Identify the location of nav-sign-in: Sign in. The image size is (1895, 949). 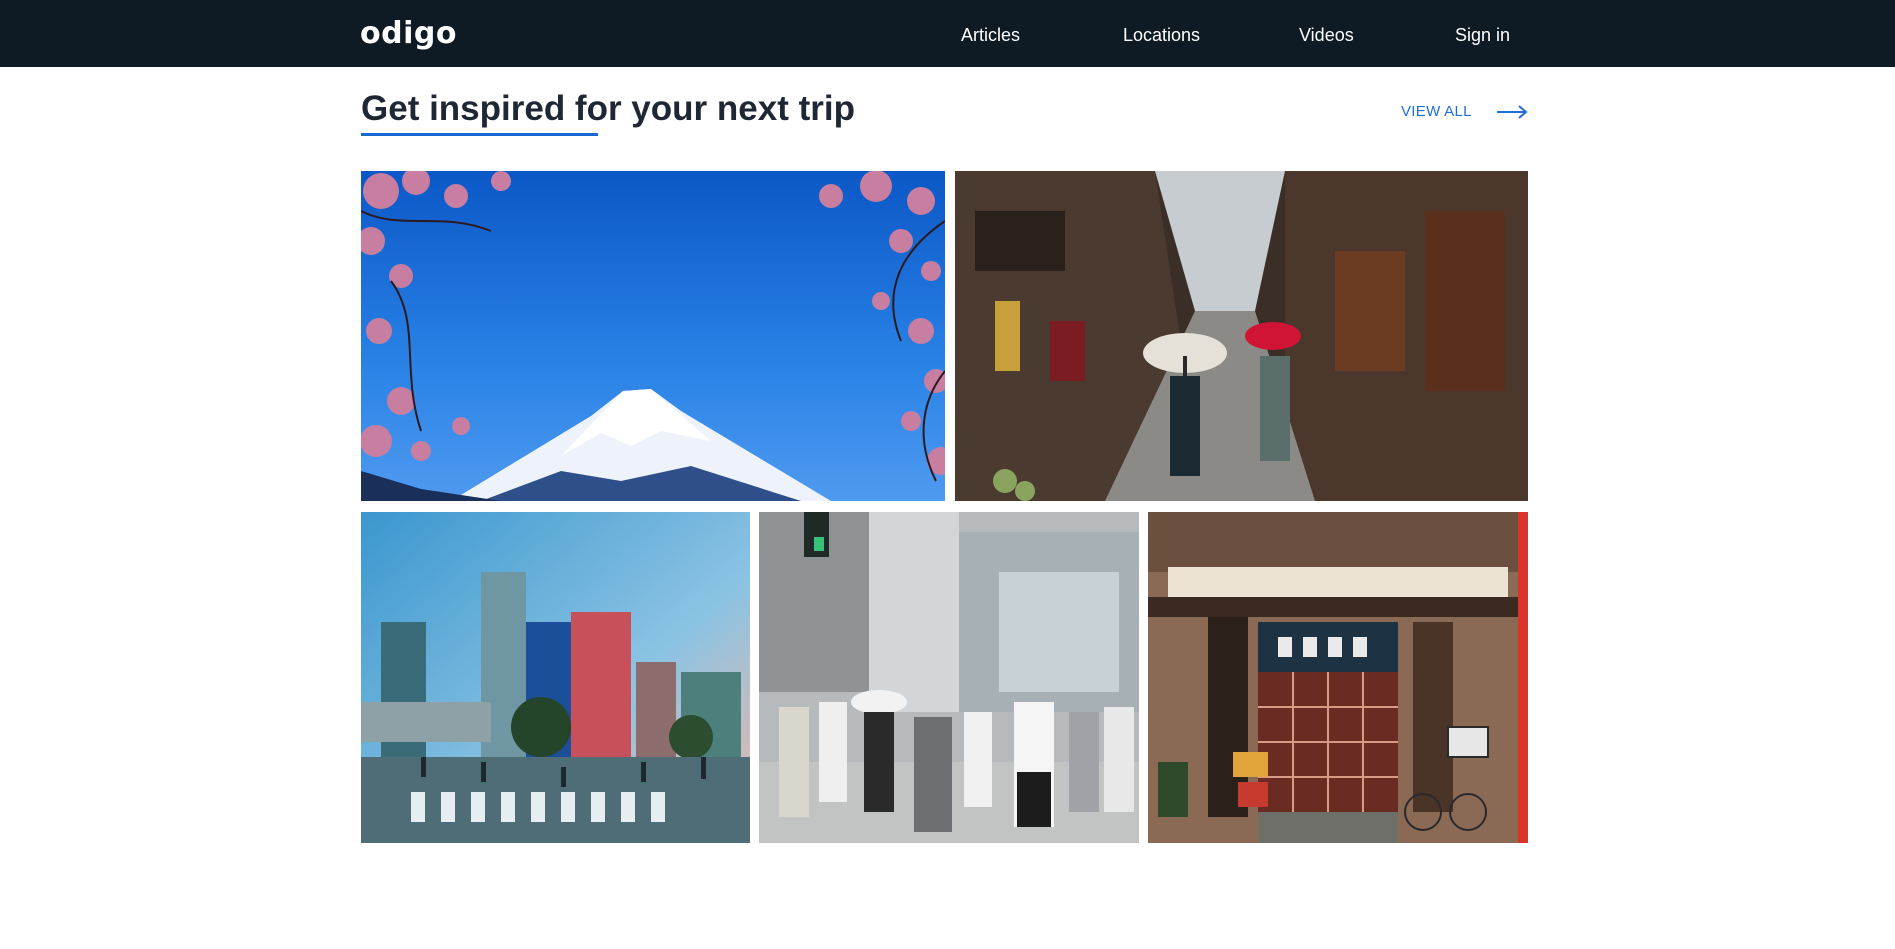
(1482, 33).